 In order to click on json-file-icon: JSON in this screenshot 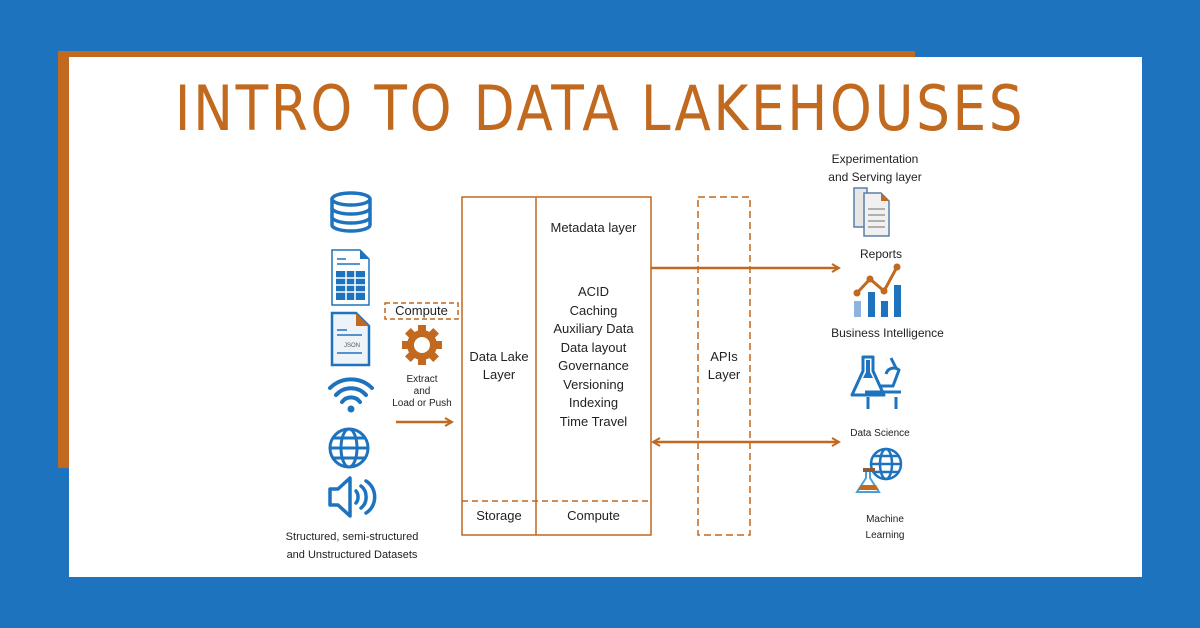, I will do `click(350, 339)`.